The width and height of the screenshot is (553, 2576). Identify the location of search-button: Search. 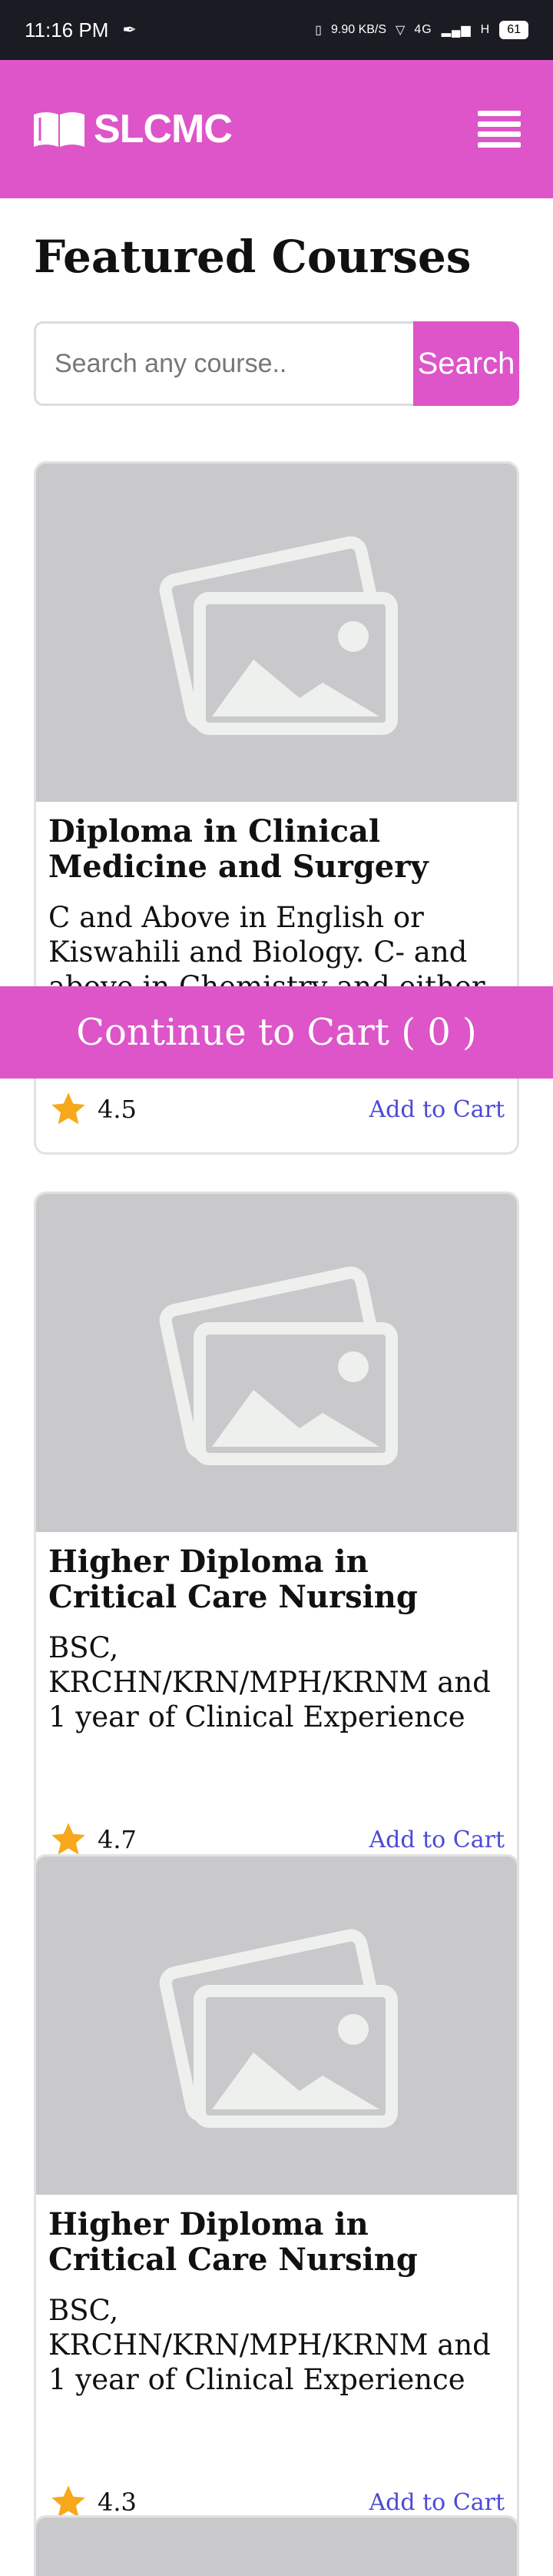
(466, 363).